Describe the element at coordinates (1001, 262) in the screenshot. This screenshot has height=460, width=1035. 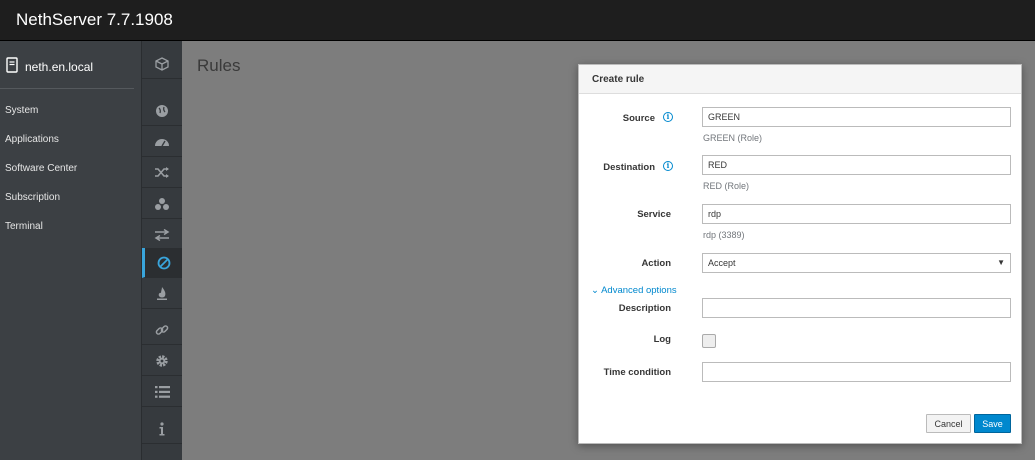
I see `caret-down-icon: ▼` at that location.